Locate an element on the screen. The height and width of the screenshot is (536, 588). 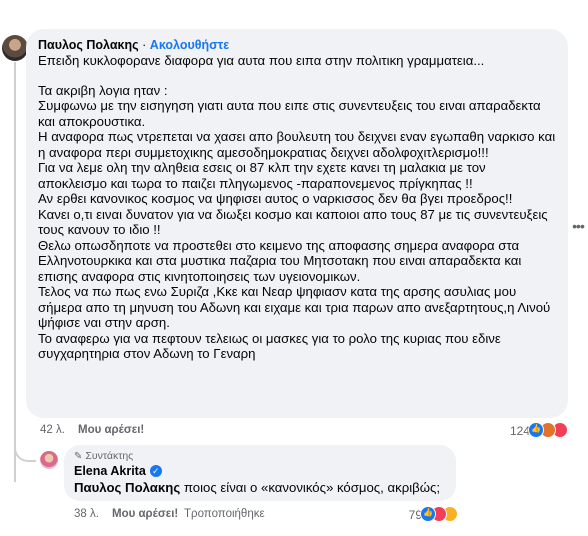
reactions is located at coordinates (548, 430).